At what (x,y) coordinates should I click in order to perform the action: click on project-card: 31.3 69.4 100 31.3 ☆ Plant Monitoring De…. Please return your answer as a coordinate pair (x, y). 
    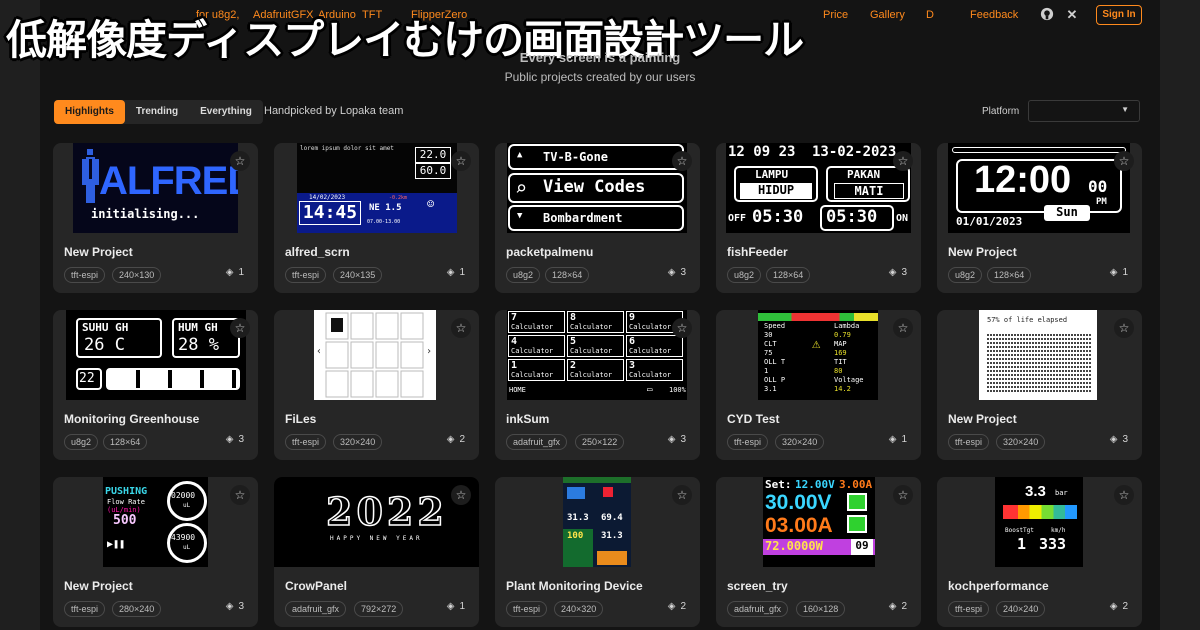
    Looking at the image, I should click on (597, 552).